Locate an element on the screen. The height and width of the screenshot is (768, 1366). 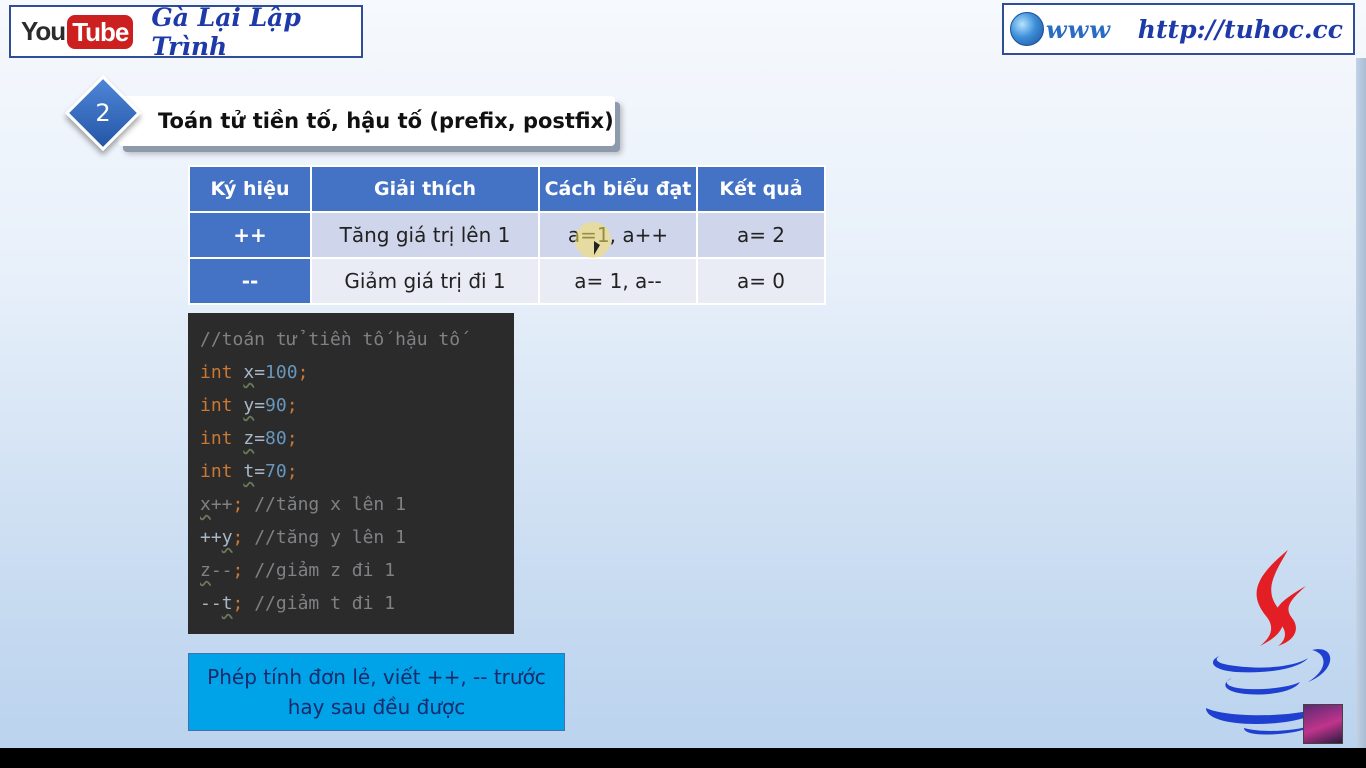
youtube-logo: You Tube is located at coordinates (77, 31).